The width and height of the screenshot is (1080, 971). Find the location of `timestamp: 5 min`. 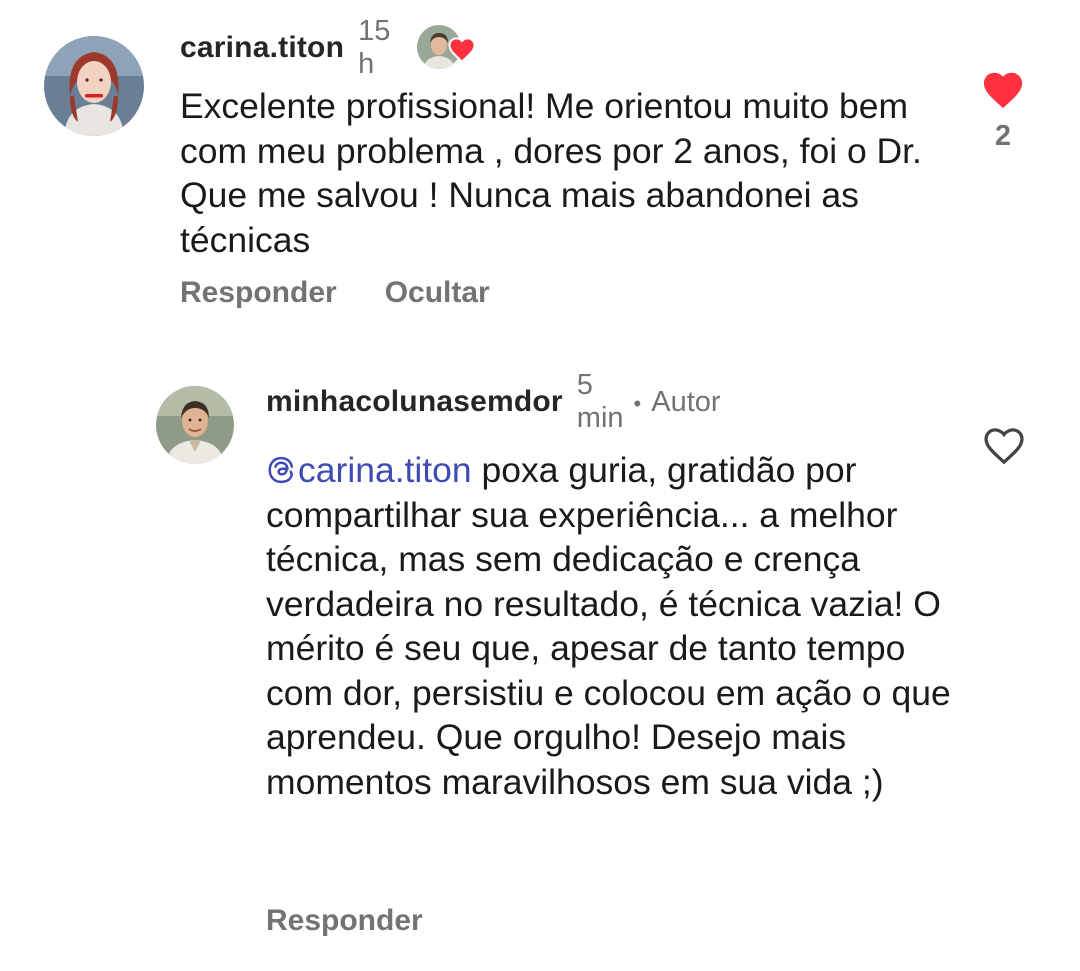

timestamp: 5 min is located at coordinates (600, 401).